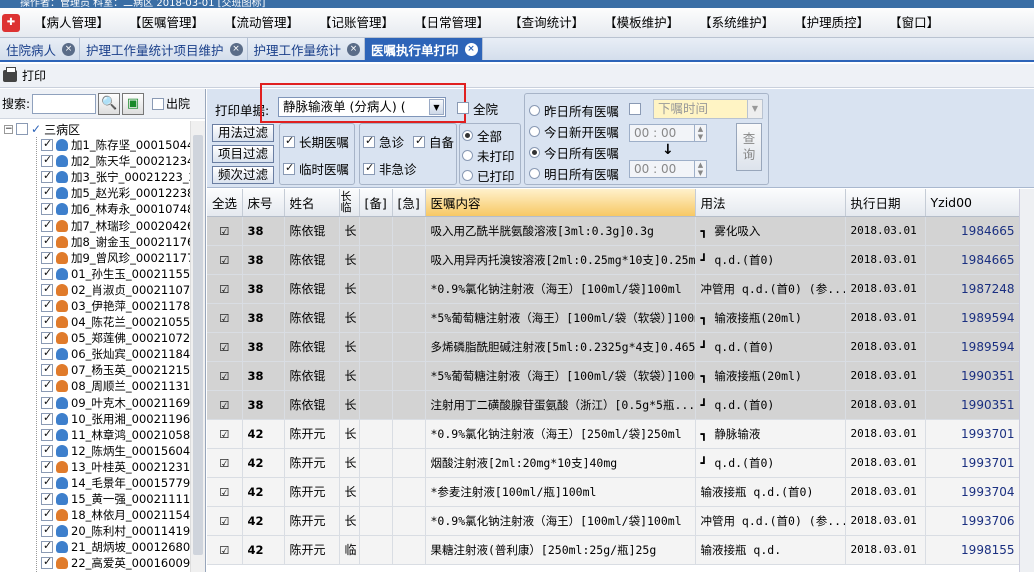 The image size is (1034, 572). What do you see at coordinates (754, 109) in the screenshot?
I see `chevron-down-icon: ▼` at bounding box center [754, 109].